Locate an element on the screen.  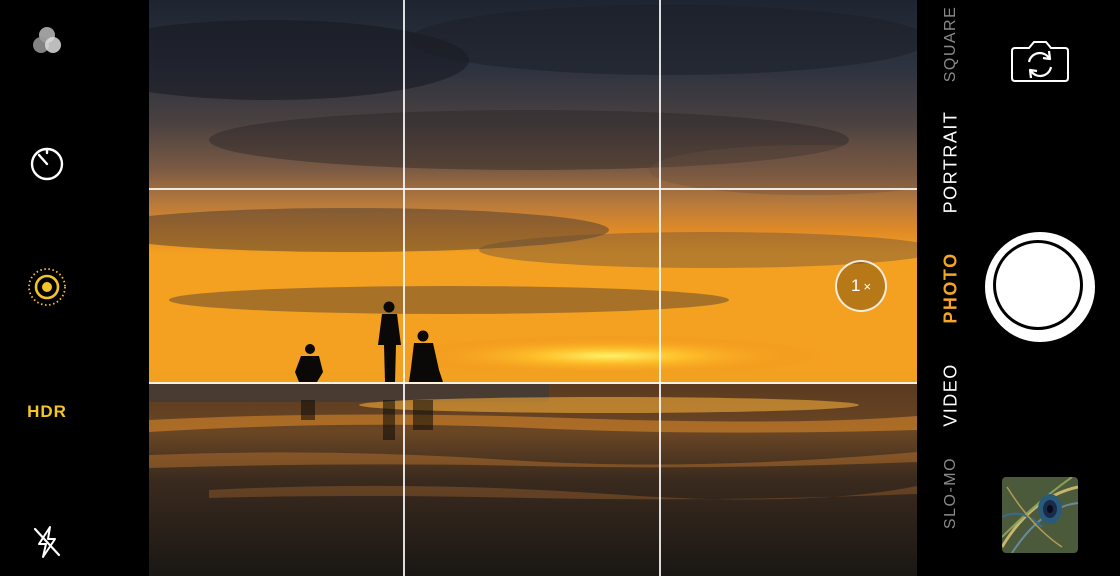
timer-icon is located at coordinates (47, 164).